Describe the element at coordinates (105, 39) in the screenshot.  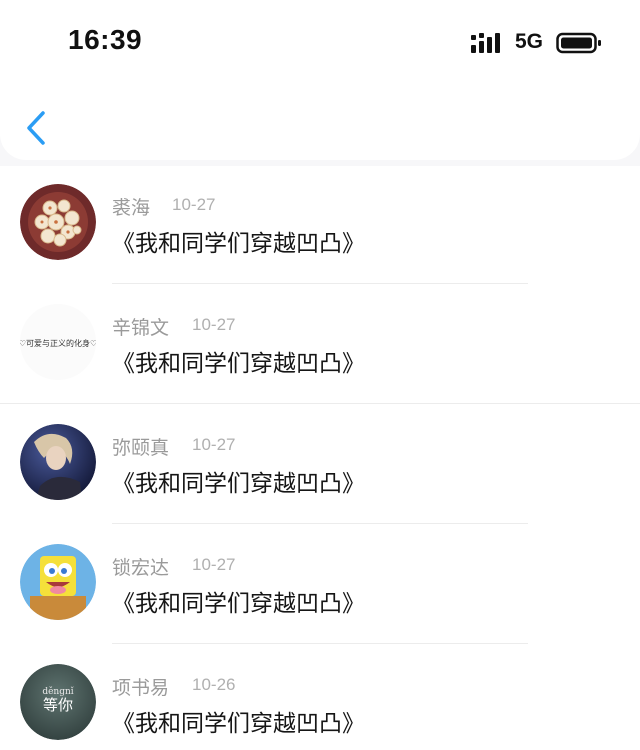
I see `status-time: 16:39` at that location.